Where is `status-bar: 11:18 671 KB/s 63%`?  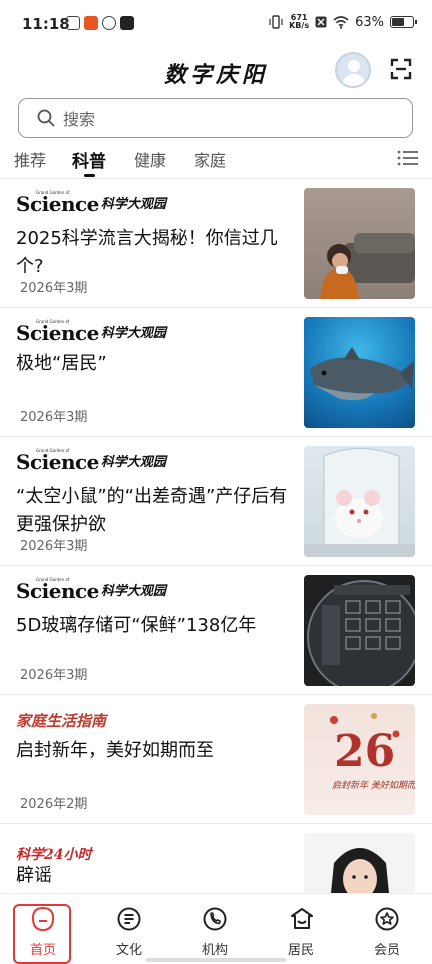 status-bar: 11:18 671 KB/s 63% is located at coordinates (216, 24).